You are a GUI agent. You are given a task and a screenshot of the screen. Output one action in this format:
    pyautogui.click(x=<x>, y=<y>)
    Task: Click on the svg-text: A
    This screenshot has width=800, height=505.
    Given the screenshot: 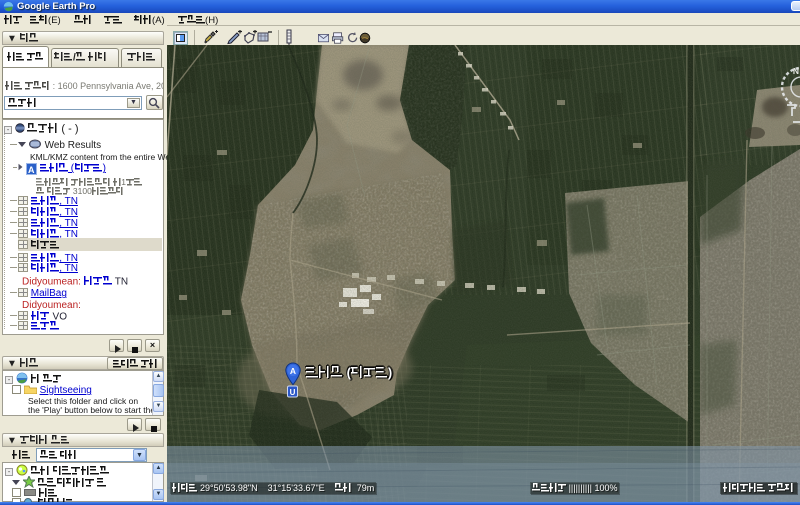 What is the action you would take?
    pyautogui.click(x=293, y=371)
    